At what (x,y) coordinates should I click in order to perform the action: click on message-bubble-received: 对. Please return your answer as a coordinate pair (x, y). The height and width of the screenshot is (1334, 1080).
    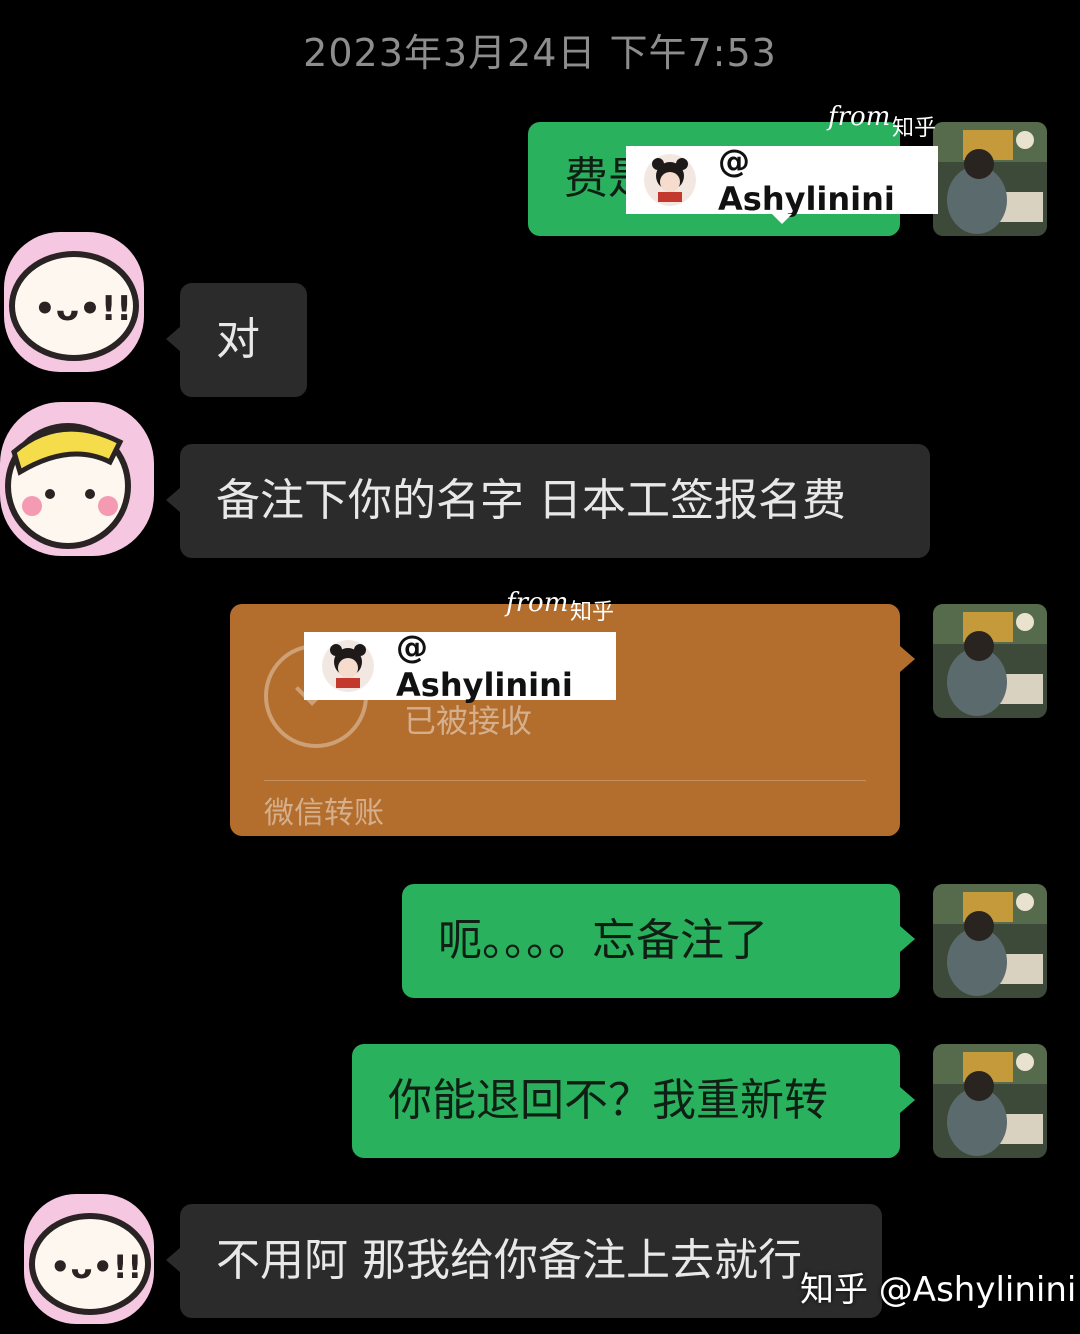
    Looking at the image, I should click on (243, 340).